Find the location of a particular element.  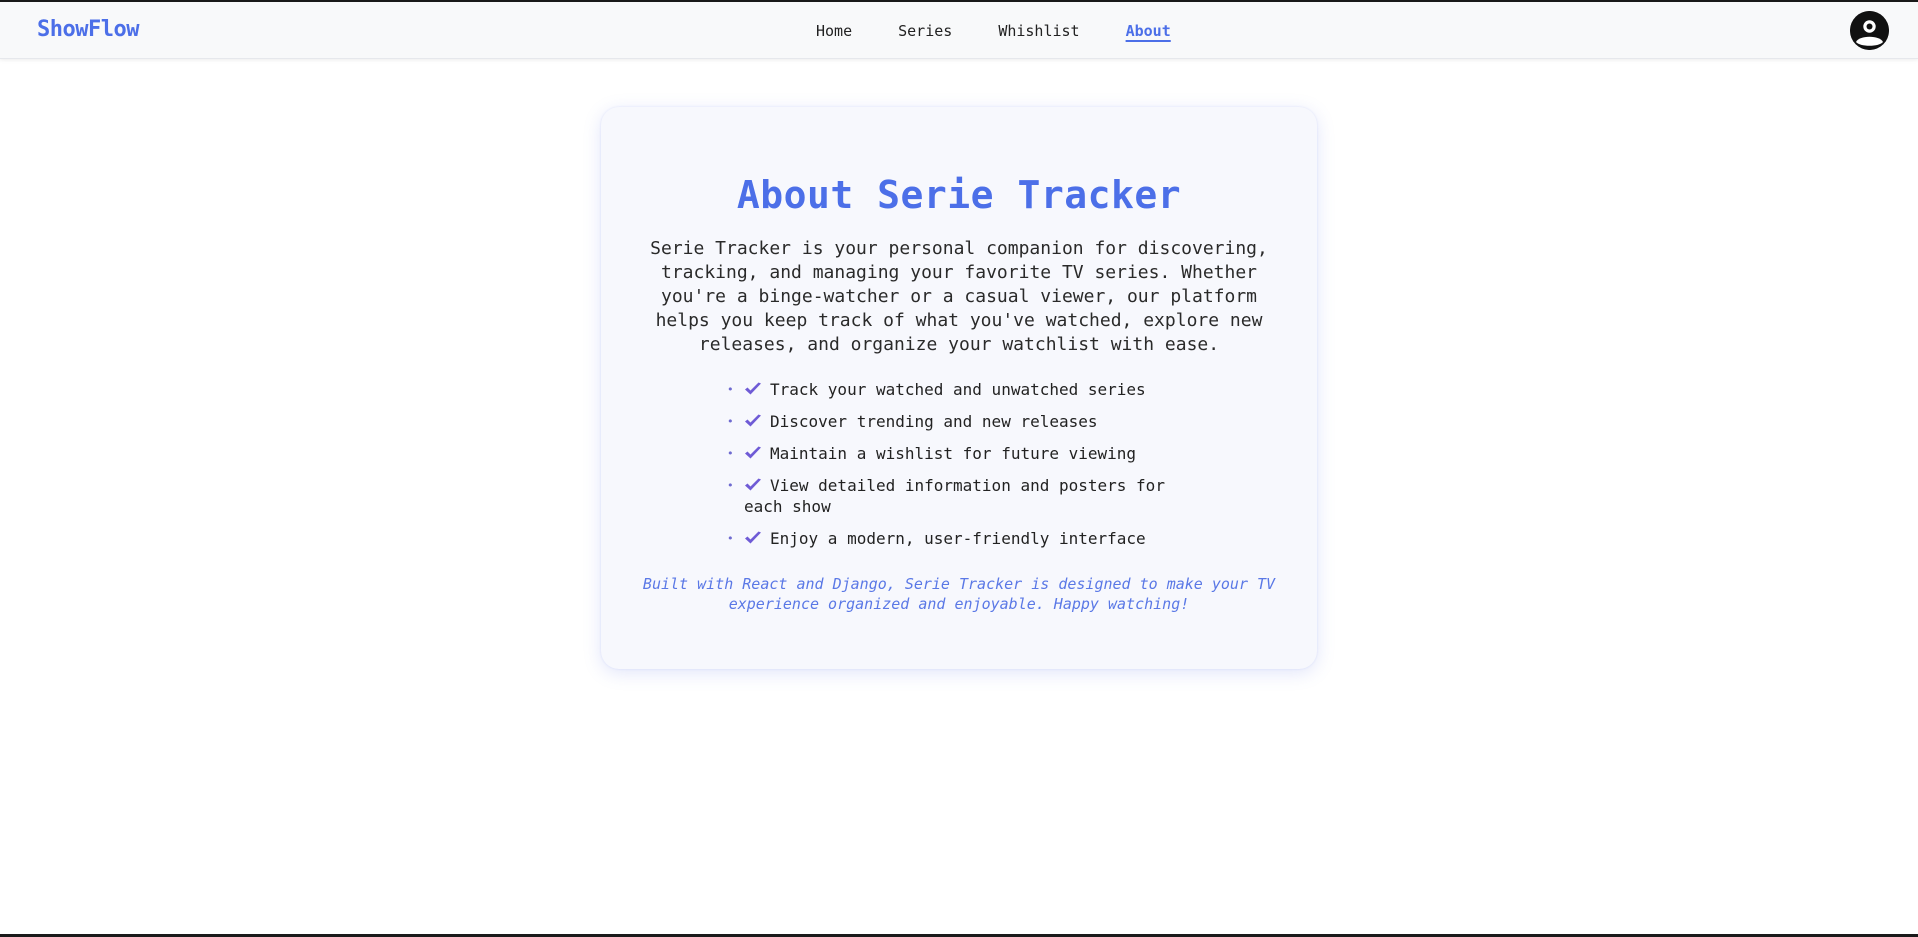

feature-label: Discover trending and new releases is located at coordinates (934, 421).